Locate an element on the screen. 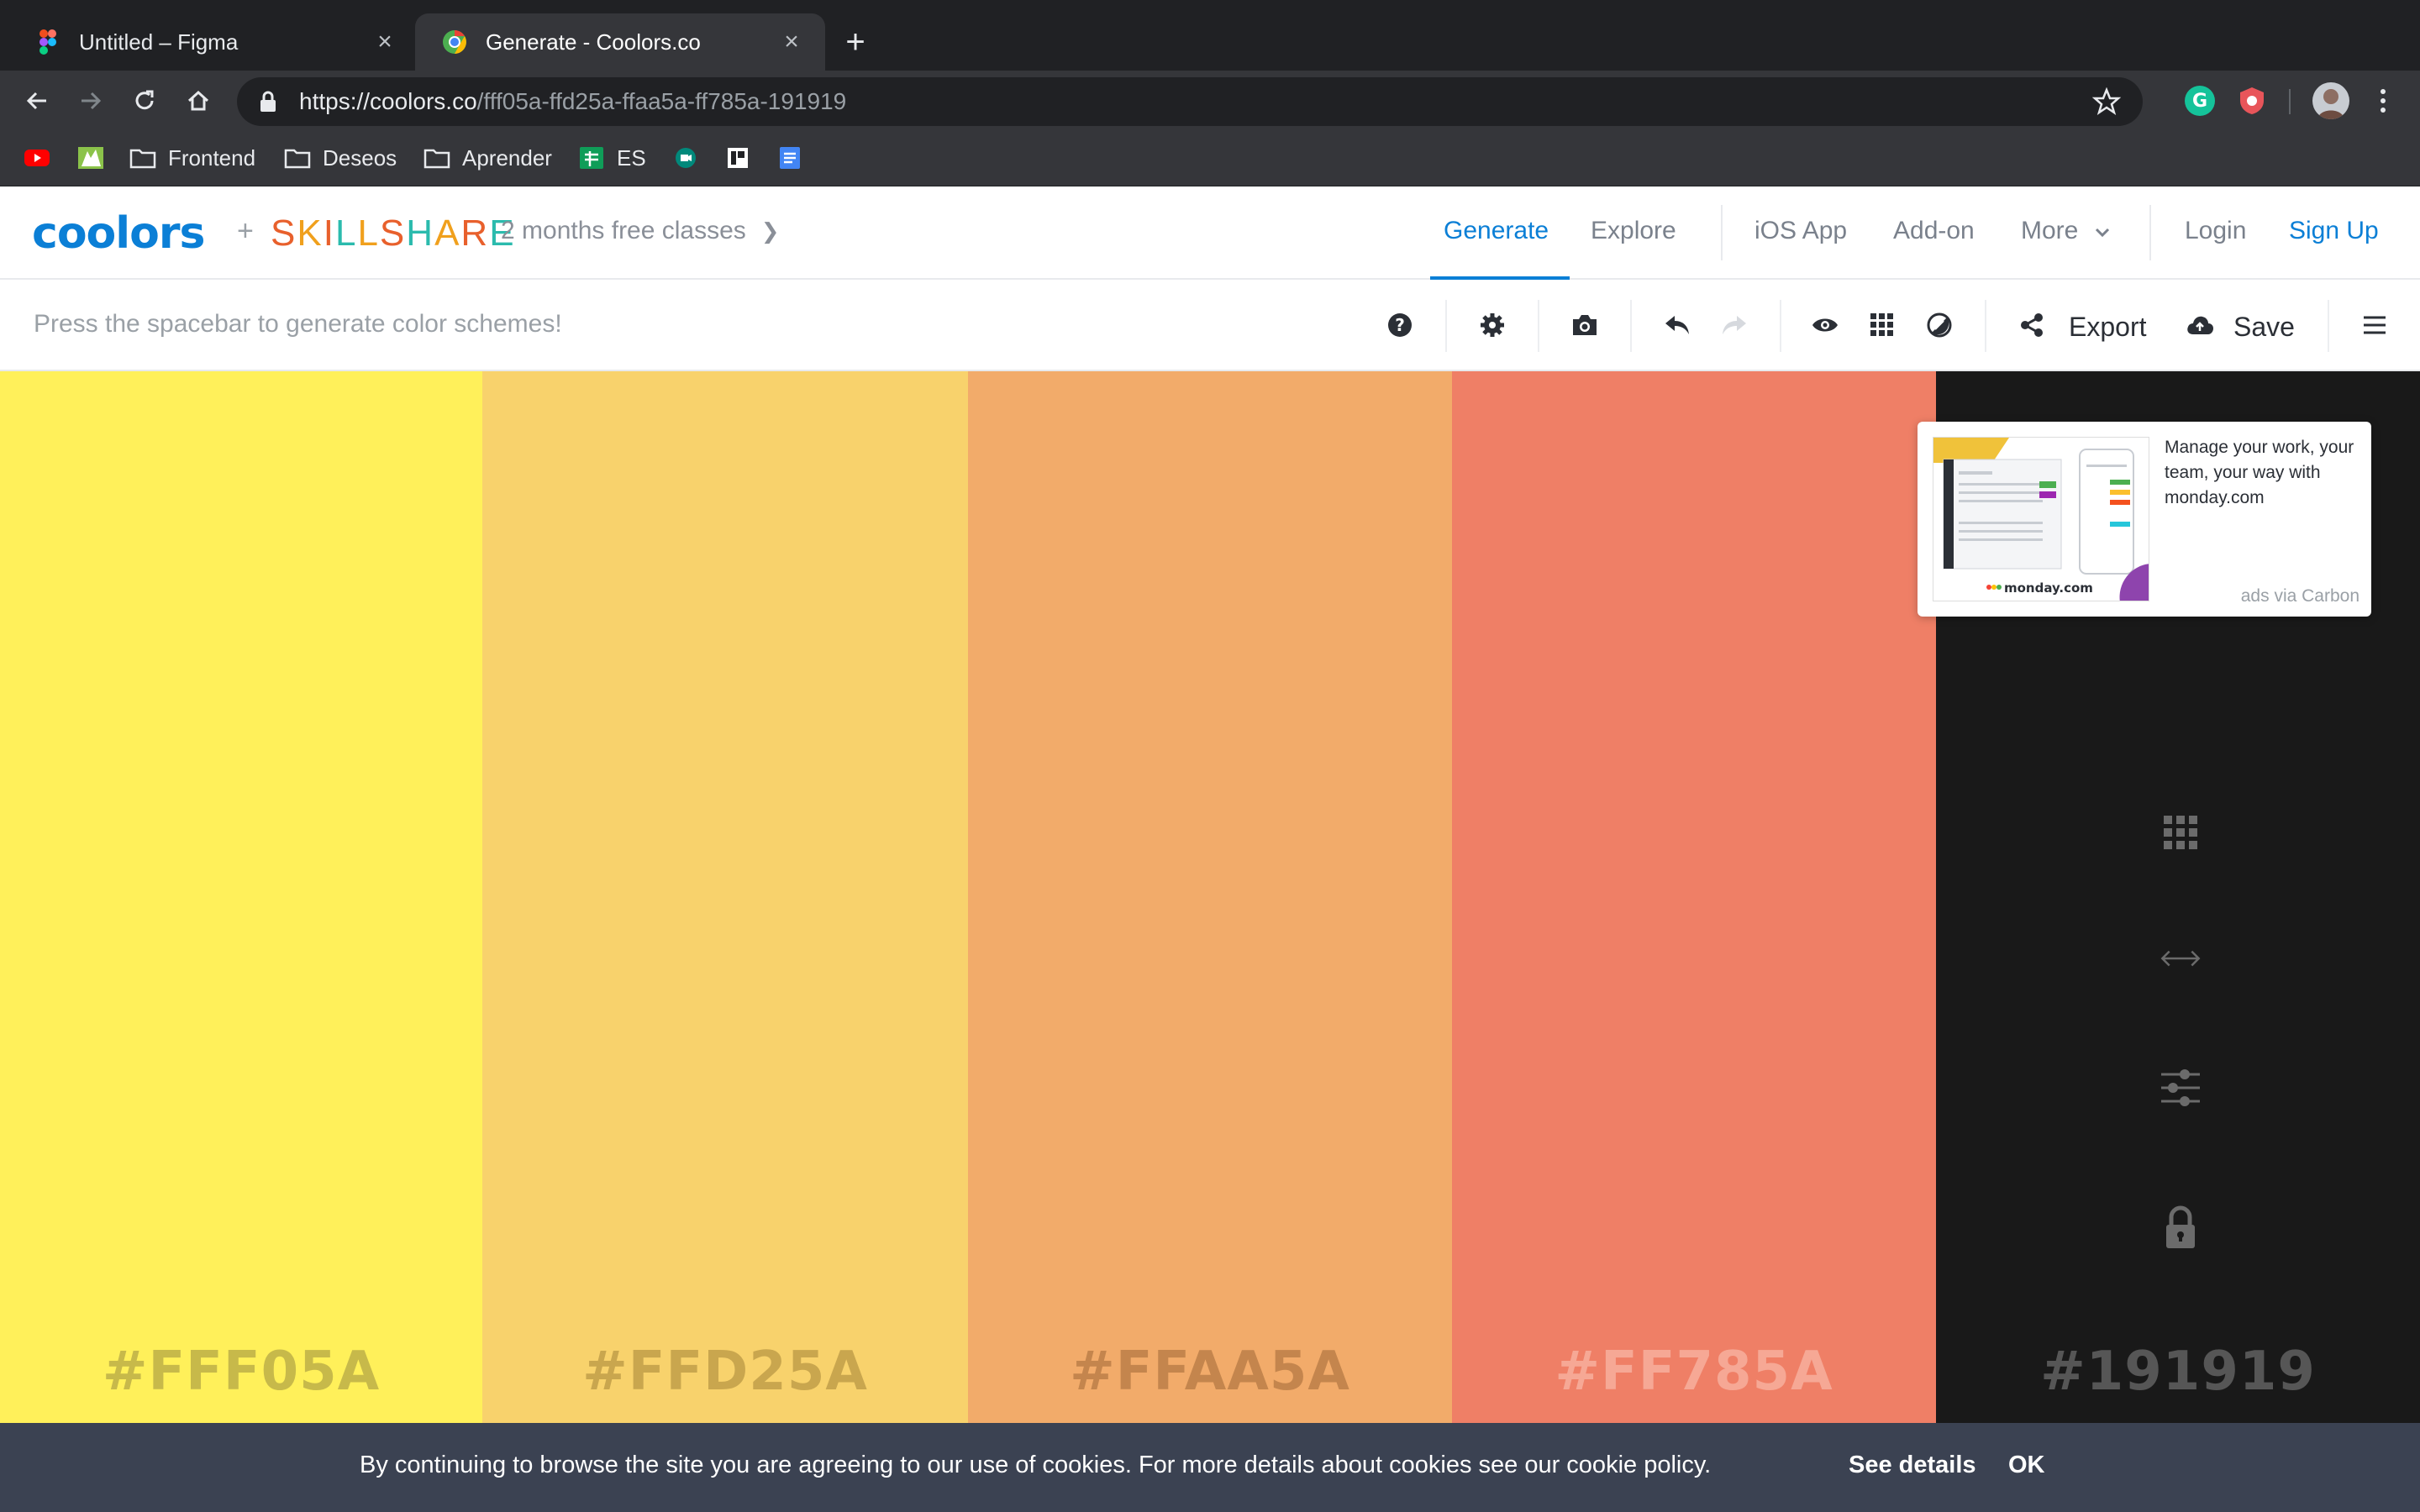 The height and width of the screenshot is (1512, 2420). forward-icon is located at coordinates (90, 100).